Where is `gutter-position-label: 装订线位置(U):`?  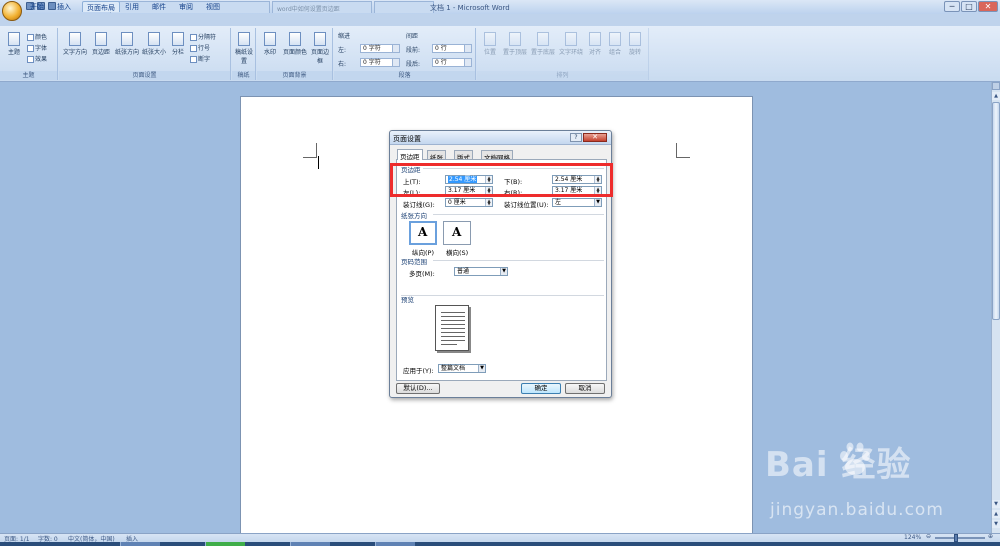 gutter-position-label: 装订线位置(U): is located at coordinates (526, 205).